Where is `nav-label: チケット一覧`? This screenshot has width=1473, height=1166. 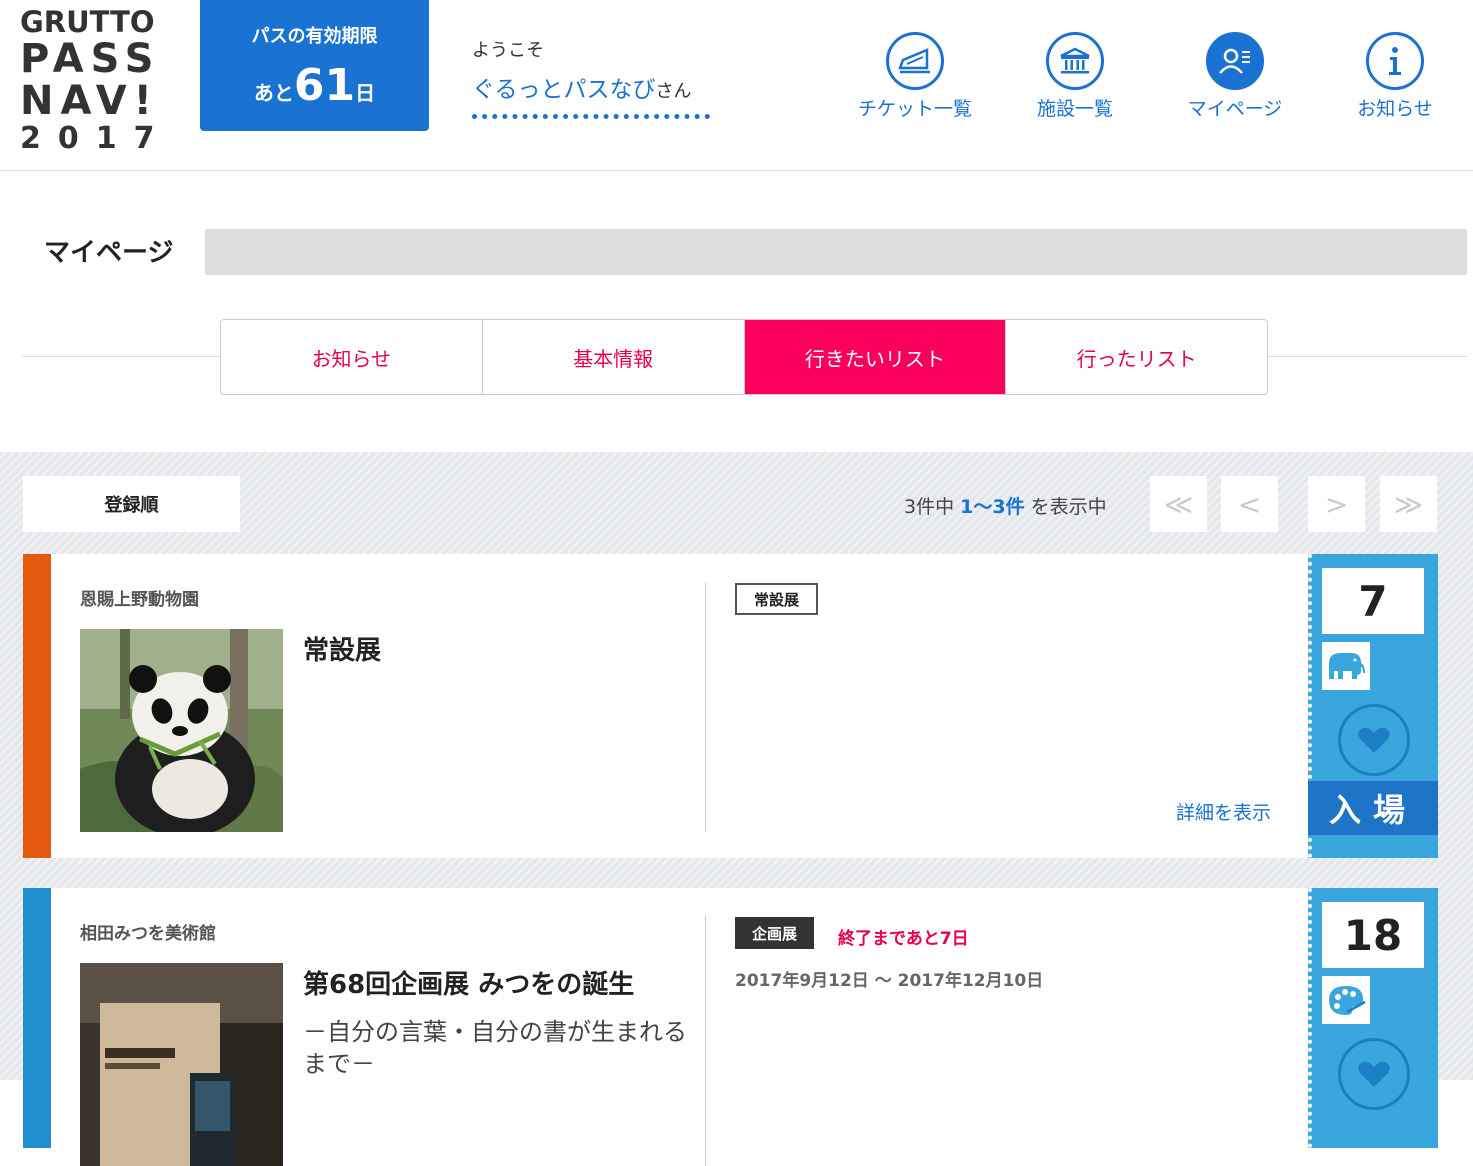 nav-label: チケット一覧 is located at coordinates (914, 109).